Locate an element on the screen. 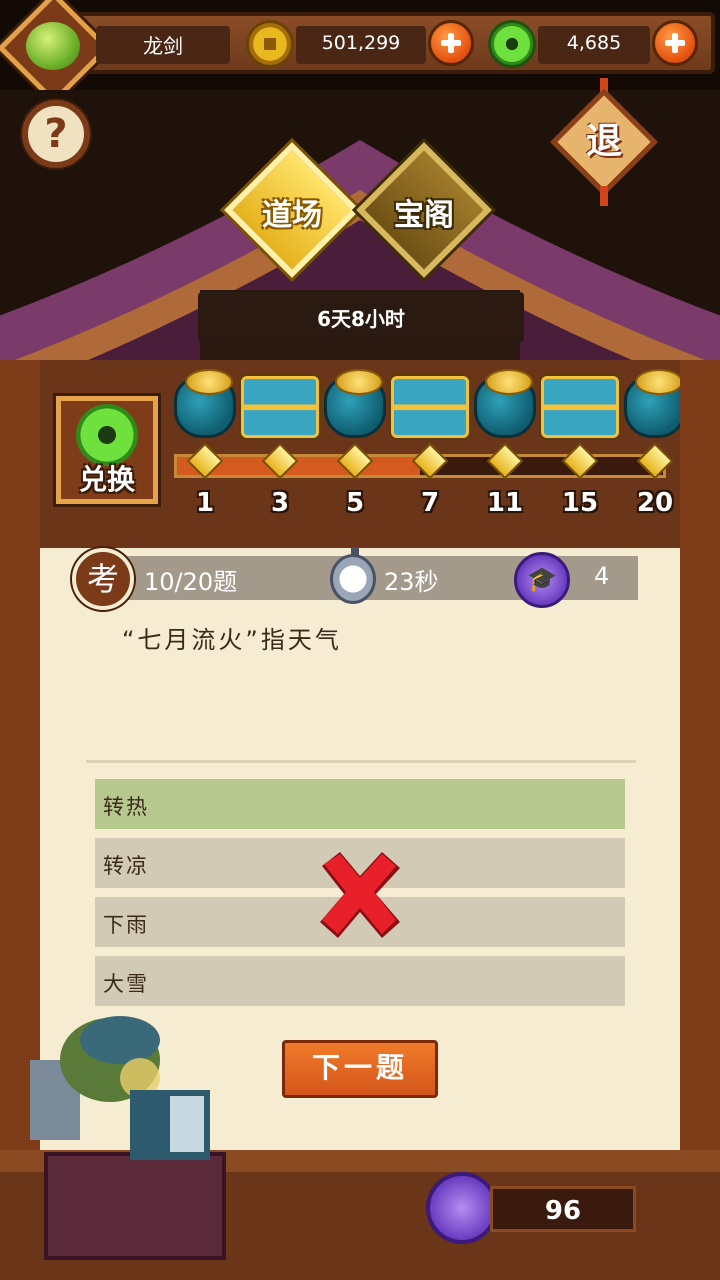  question-divider is located at coordinates (361, 761).